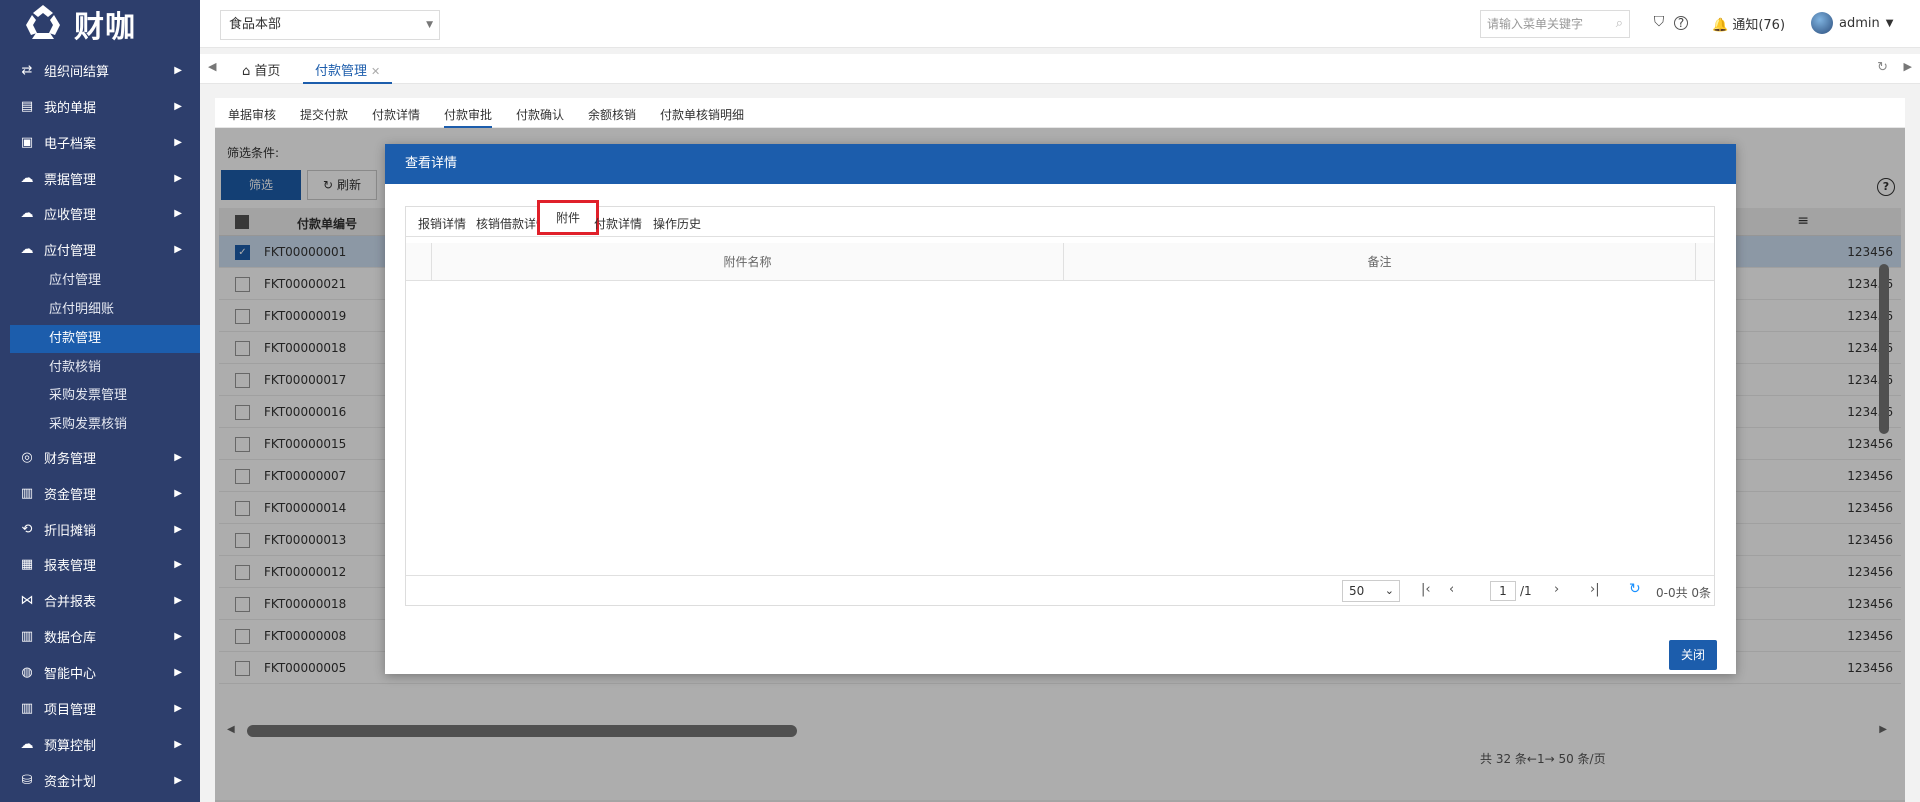  I want to click on sidebar-item: ⛁ 资金计划 ▶, so click(100, 780).